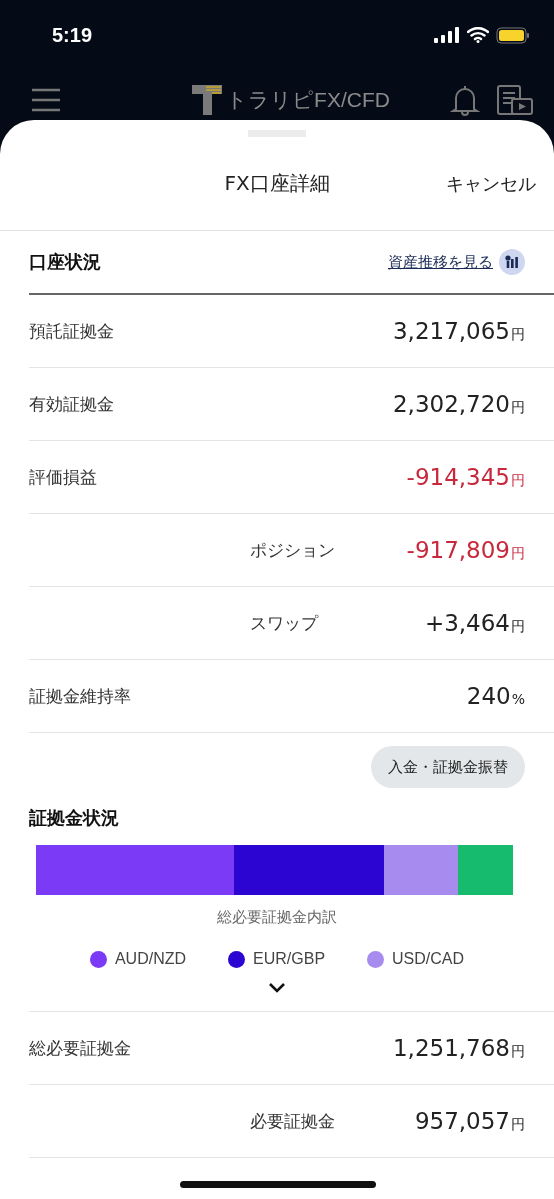  What do you see at coordinates (469, 1121) in the screenshot?
I see `row-value: 957,057 円` at bounding box center [469, 1121].